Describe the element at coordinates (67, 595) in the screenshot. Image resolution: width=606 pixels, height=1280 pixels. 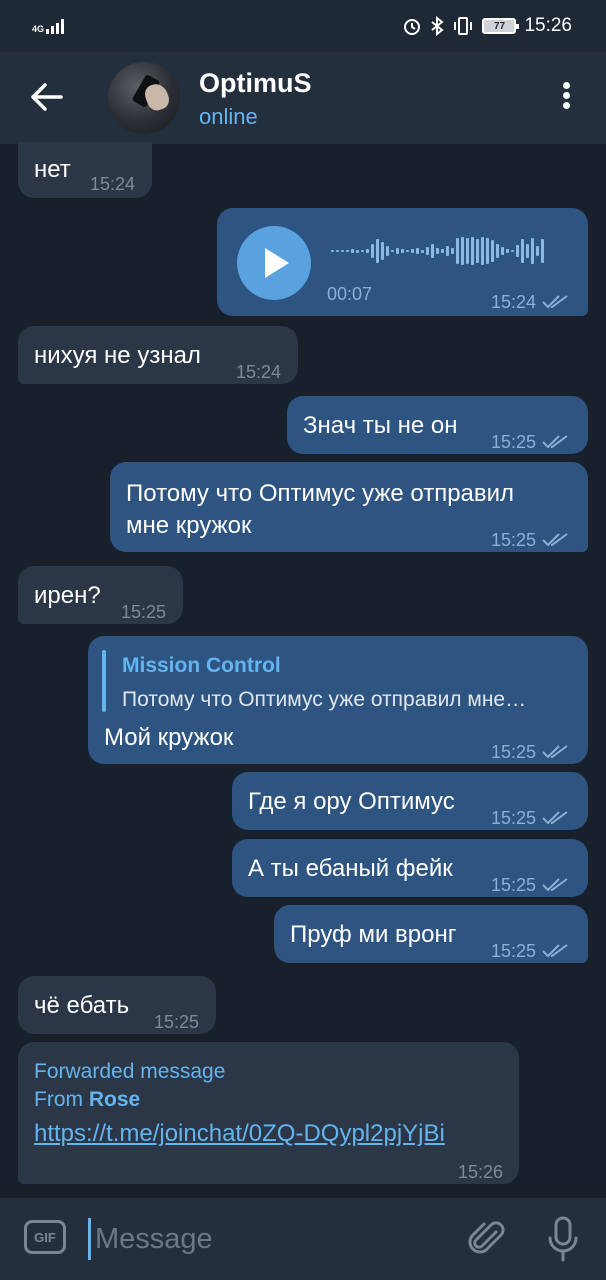
I see `message-text: ирен?` at that location.